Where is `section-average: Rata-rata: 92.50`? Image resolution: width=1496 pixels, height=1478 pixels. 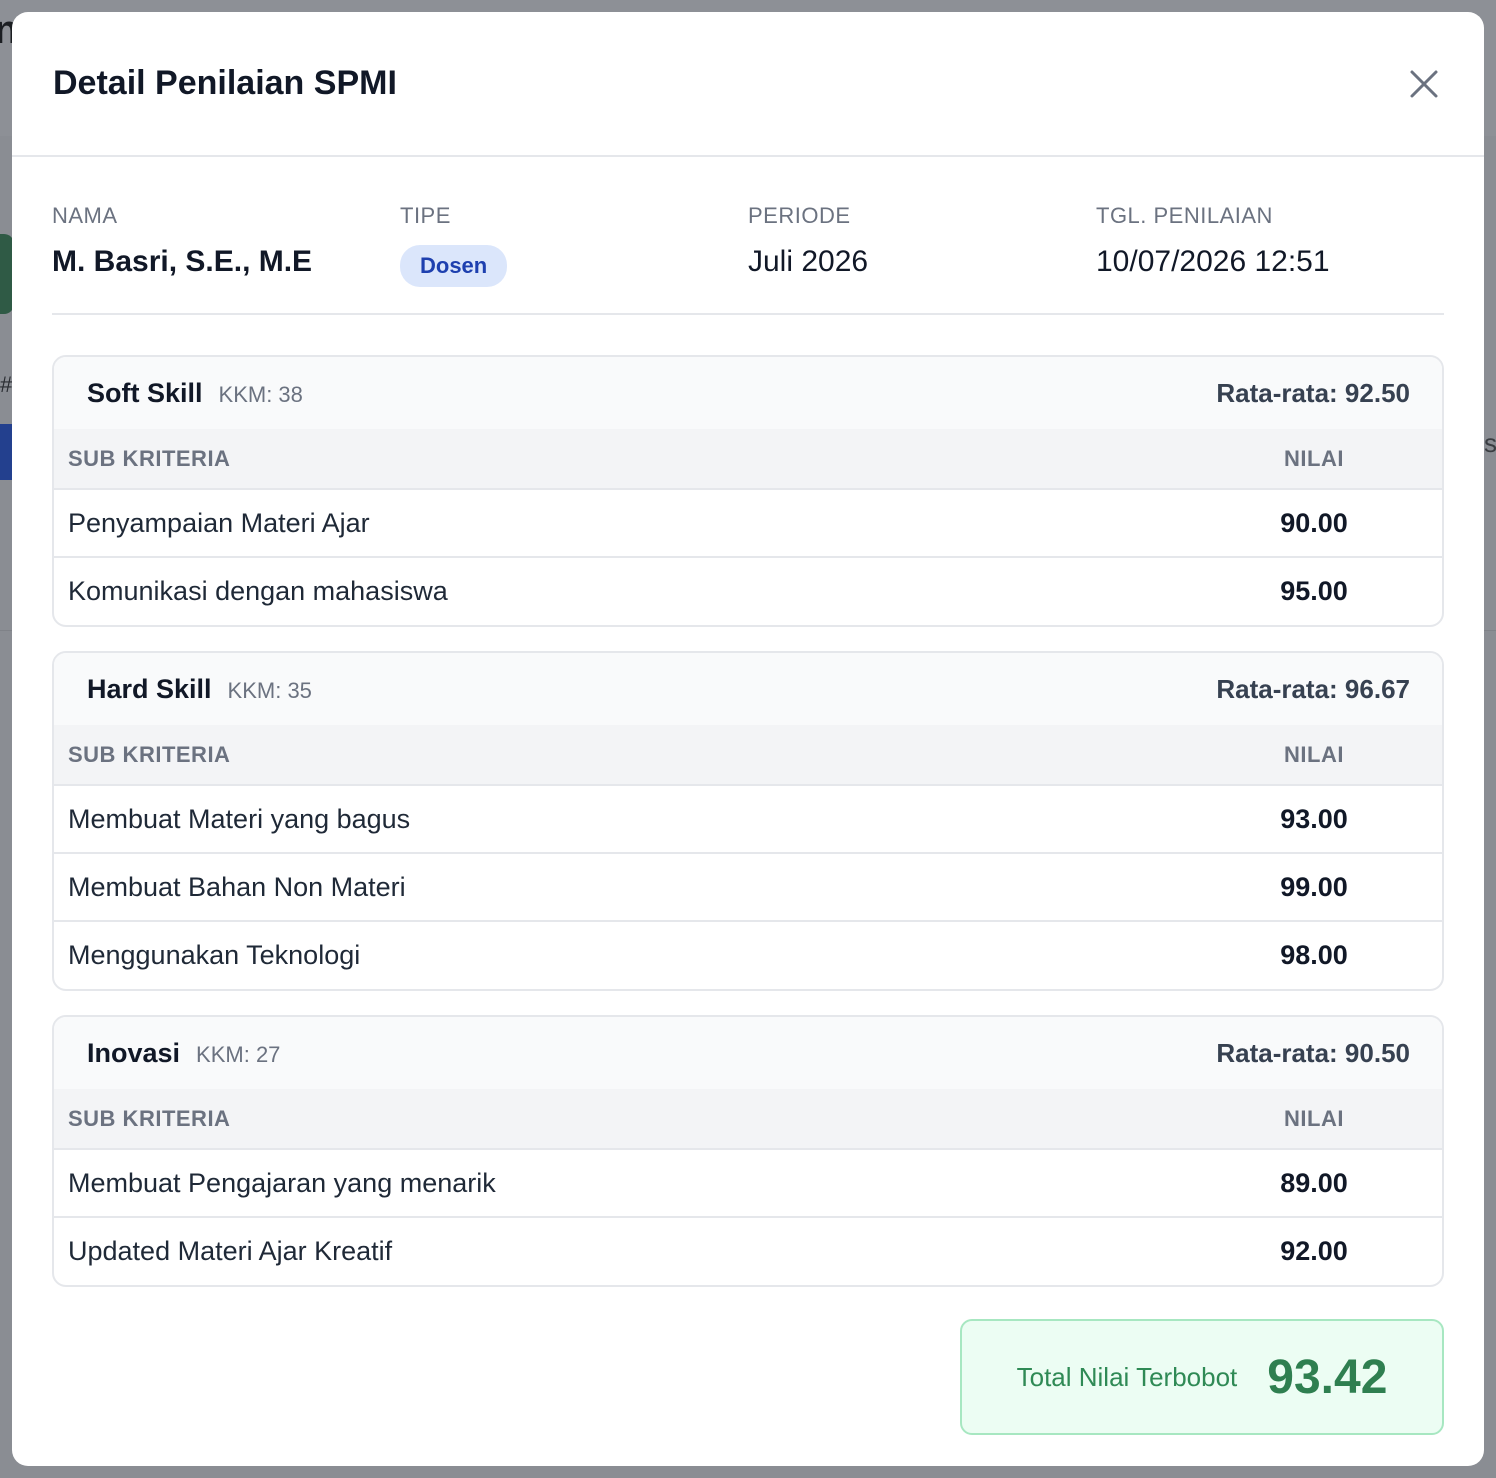
section-average: Rata-rata: 92.50 is located at coordinates (1313, 392).